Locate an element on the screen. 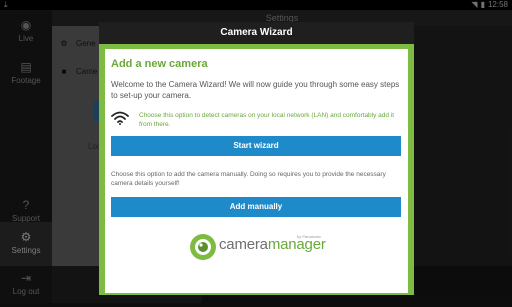 Image resolution: width=512 pixels, height=307 pixels. wizard-heading: Add a new camera is located at coordinates (159, 64).